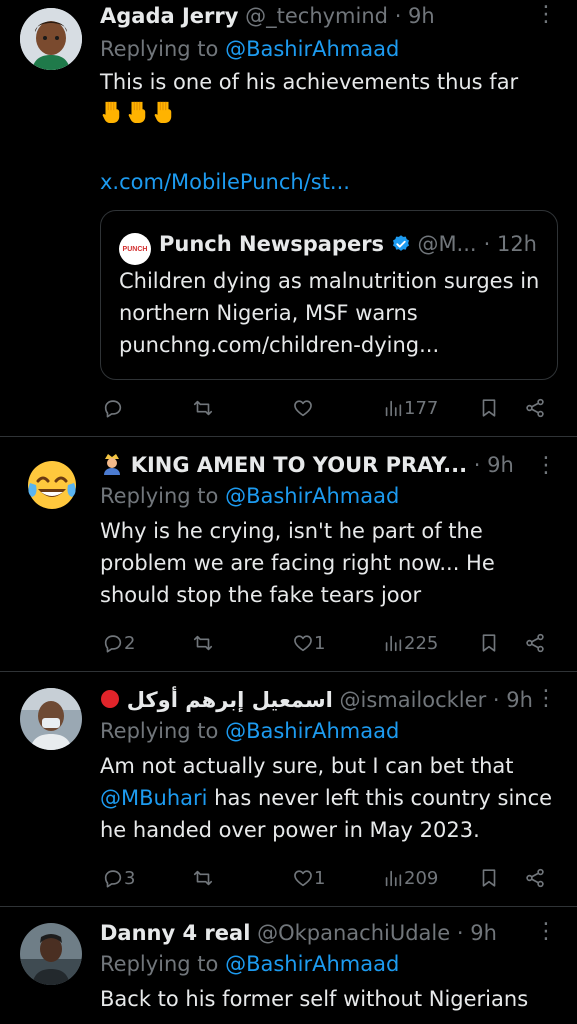  Describe the element at coordinates (153, 798) in the screenshot. I see `mention-link: @MBuhari` at that location.